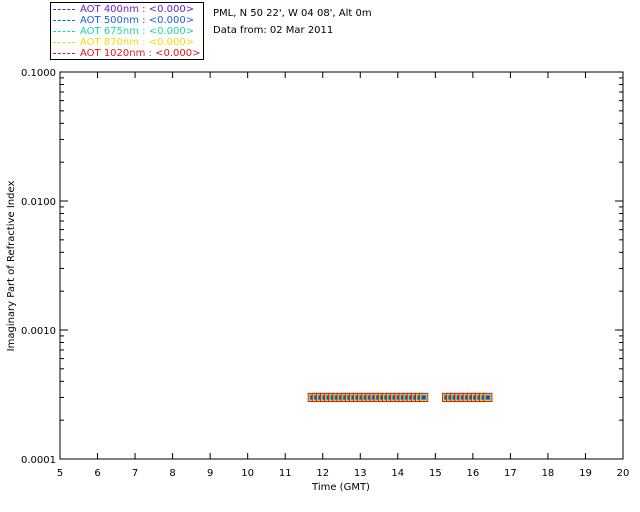 This screenshot has width=640, height=512. What do you see at coordinates (137, 20) in the screenshot?
I see `legend-label: AOT 500nm : <0.000>` at bounding box center [137, 20].